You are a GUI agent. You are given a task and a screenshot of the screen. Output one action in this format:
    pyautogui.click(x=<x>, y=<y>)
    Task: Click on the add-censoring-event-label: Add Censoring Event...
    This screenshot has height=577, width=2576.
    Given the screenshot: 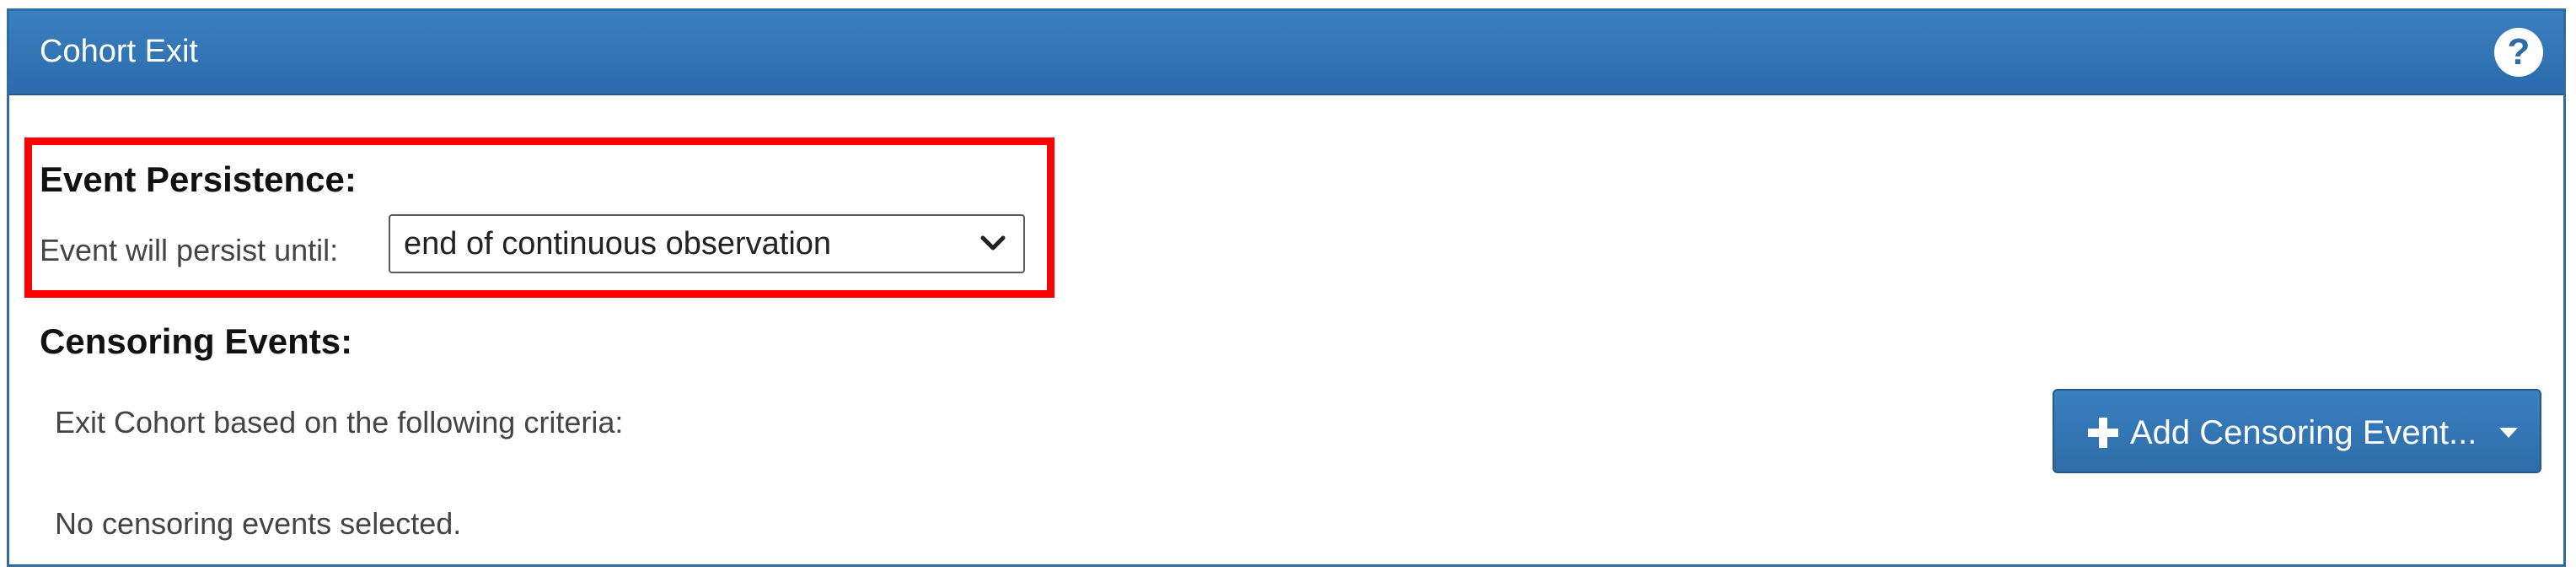 What is the action you would take?
    pyautogui.click(x=2303, y=432)
    